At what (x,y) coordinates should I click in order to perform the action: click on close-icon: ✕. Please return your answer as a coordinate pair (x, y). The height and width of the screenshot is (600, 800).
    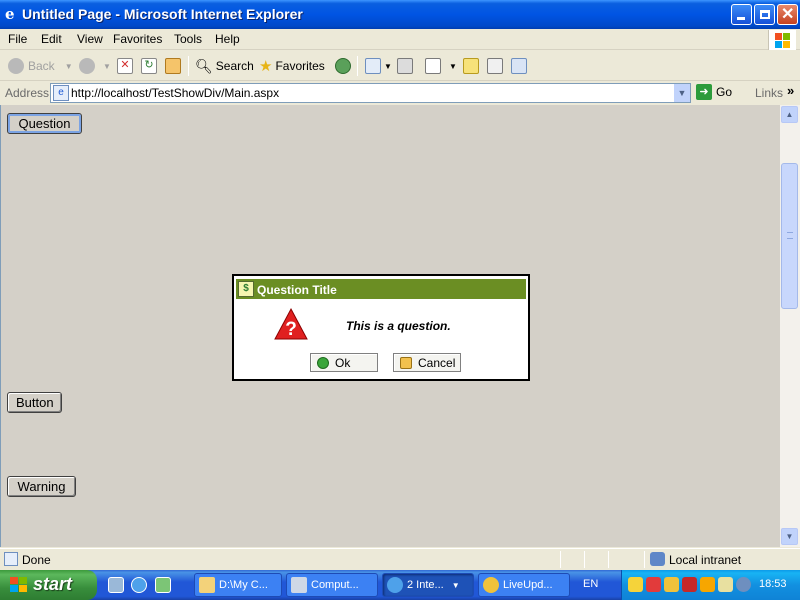
    Looking at the image, I should click on (788, 14).